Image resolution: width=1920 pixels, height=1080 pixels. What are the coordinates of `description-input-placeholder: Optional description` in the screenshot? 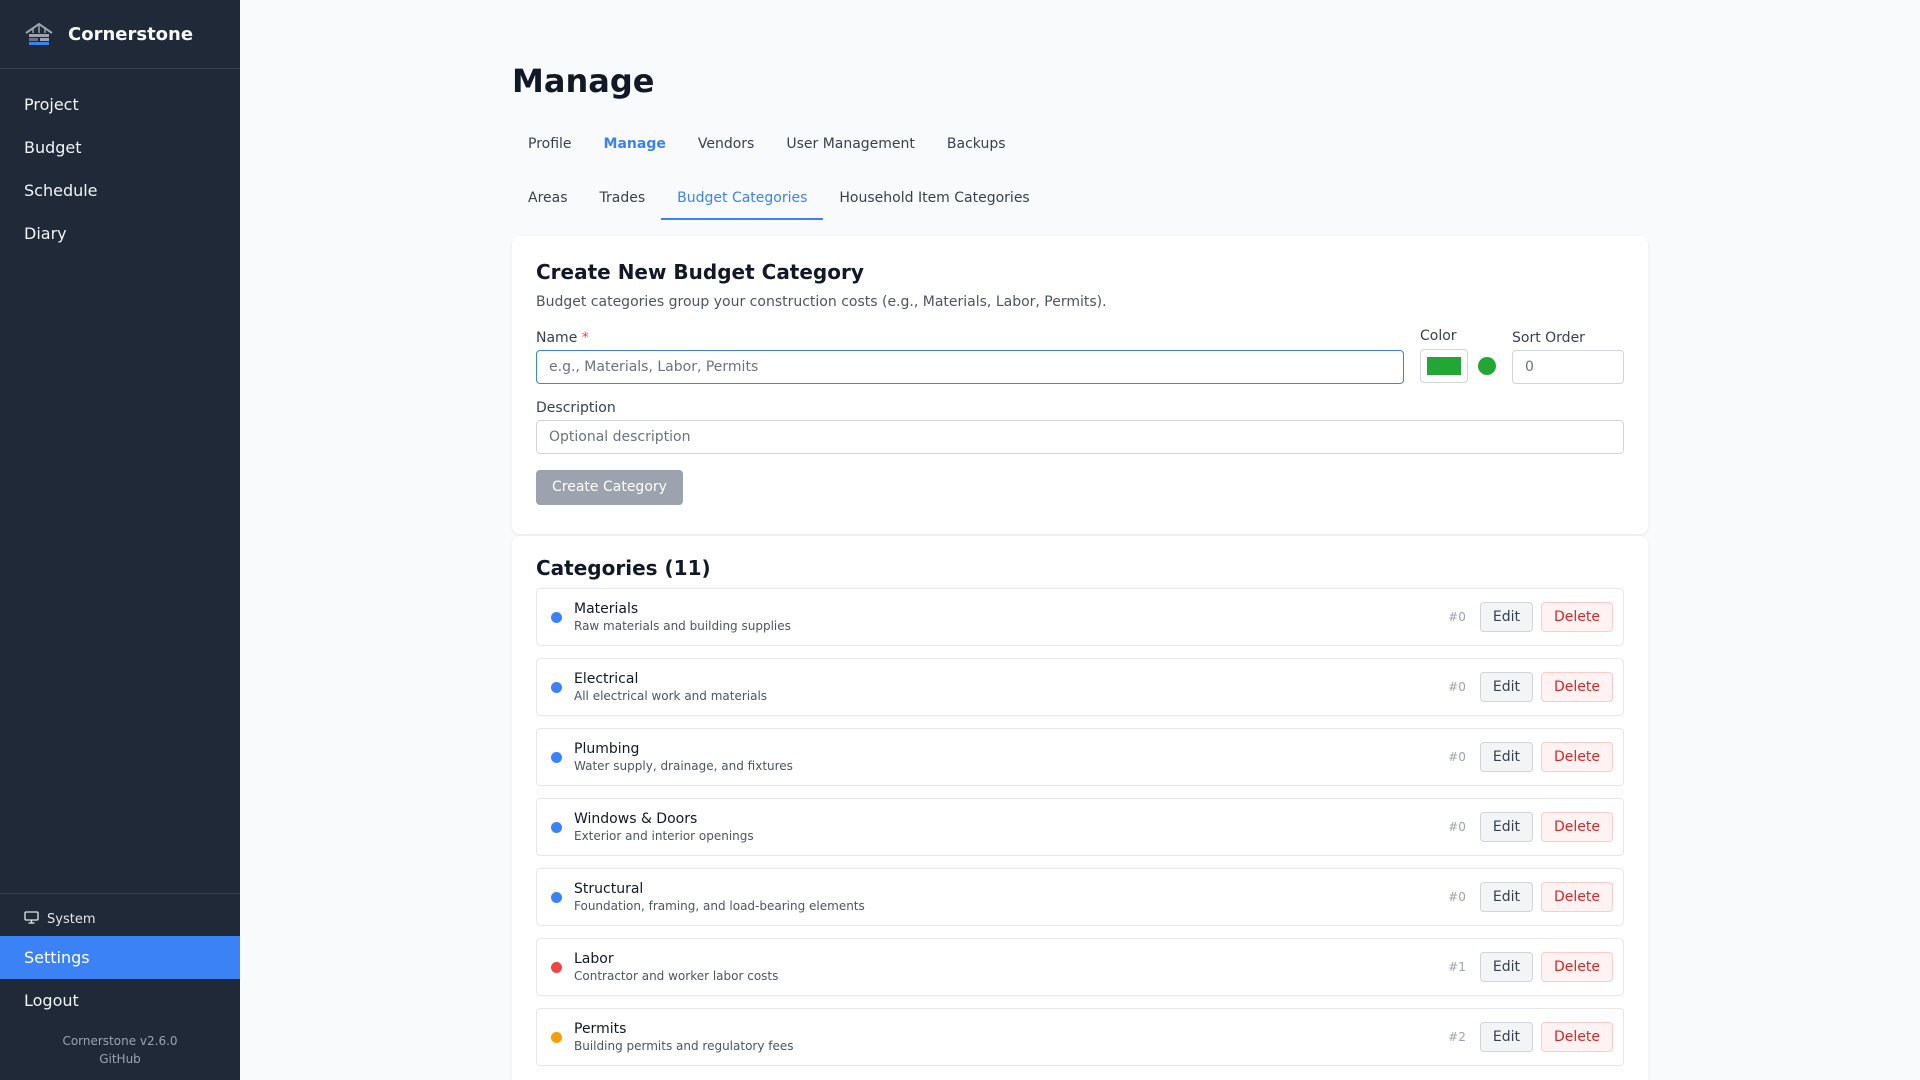 It's located at (620, 437).